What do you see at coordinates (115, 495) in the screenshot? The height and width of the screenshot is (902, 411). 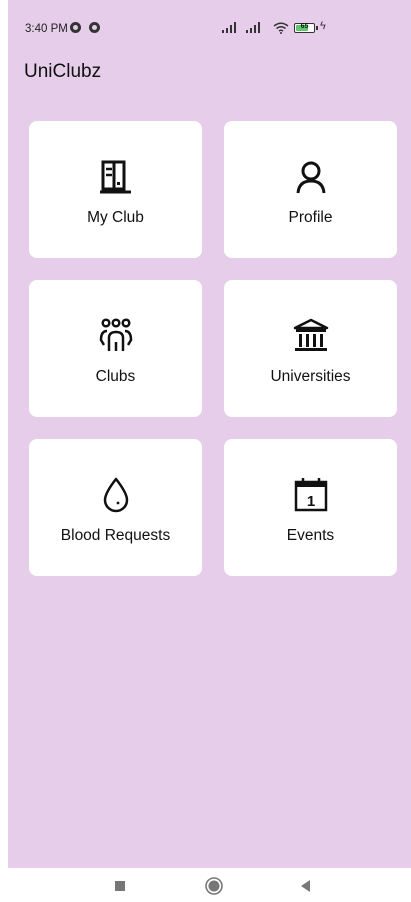 I see `droplet-icon` at bounding box center [115, 495].